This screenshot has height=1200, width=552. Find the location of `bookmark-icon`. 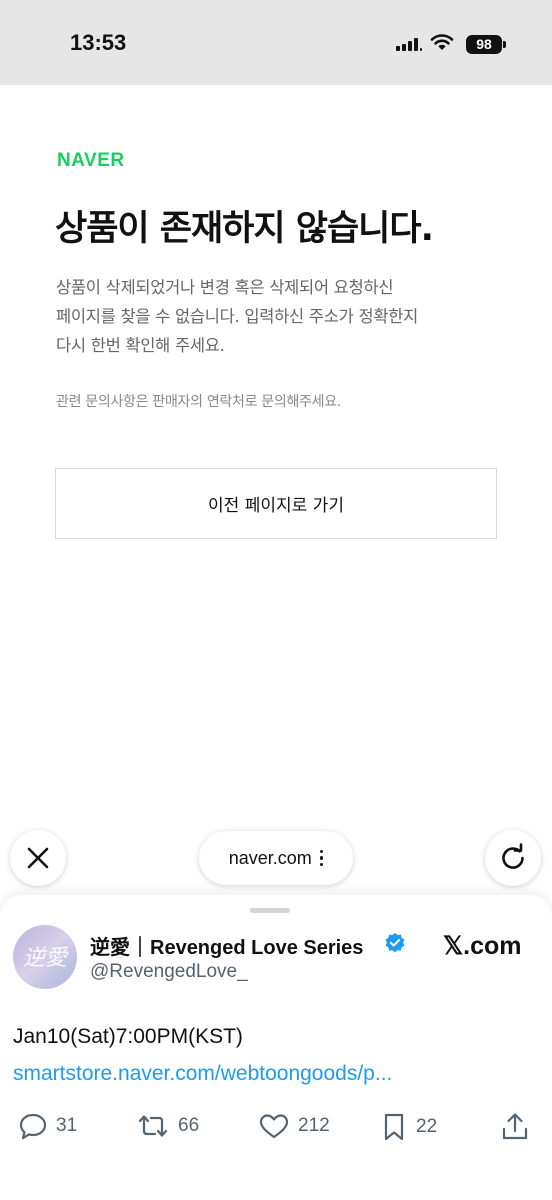

bookmark-icon is located at coordinates (394, 1127).